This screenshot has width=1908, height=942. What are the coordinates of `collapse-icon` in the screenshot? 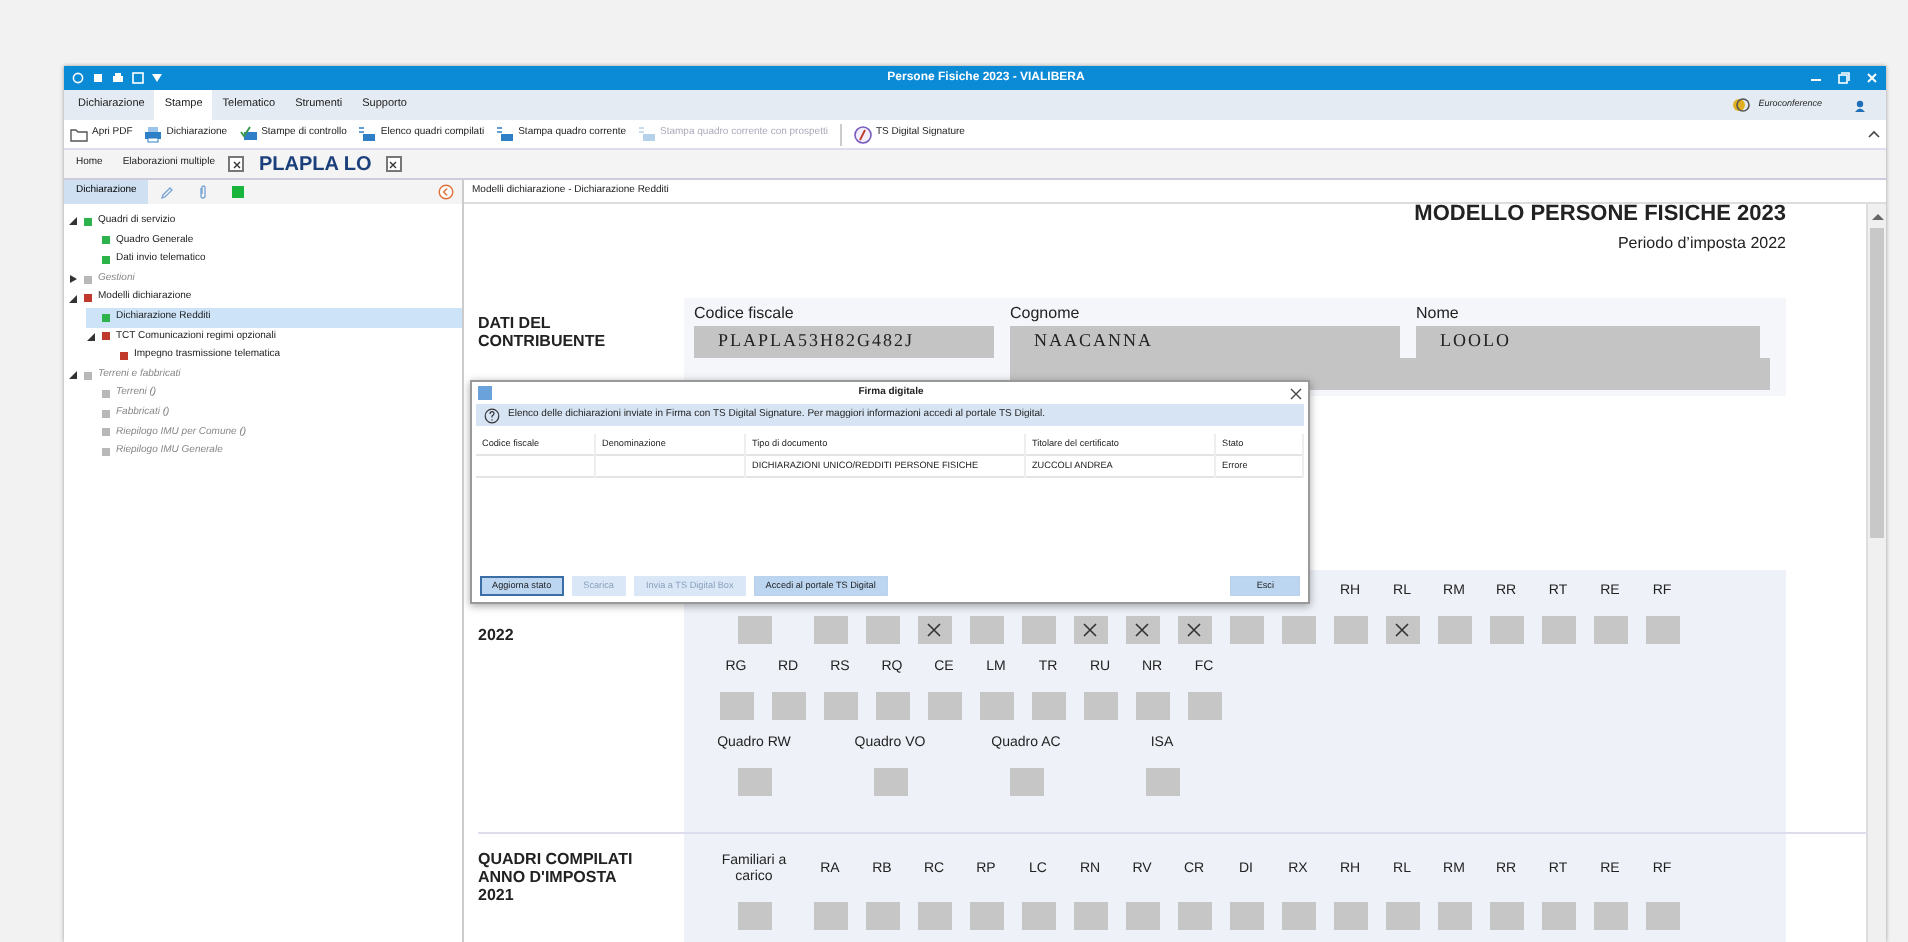 It's located at (1874, 134).